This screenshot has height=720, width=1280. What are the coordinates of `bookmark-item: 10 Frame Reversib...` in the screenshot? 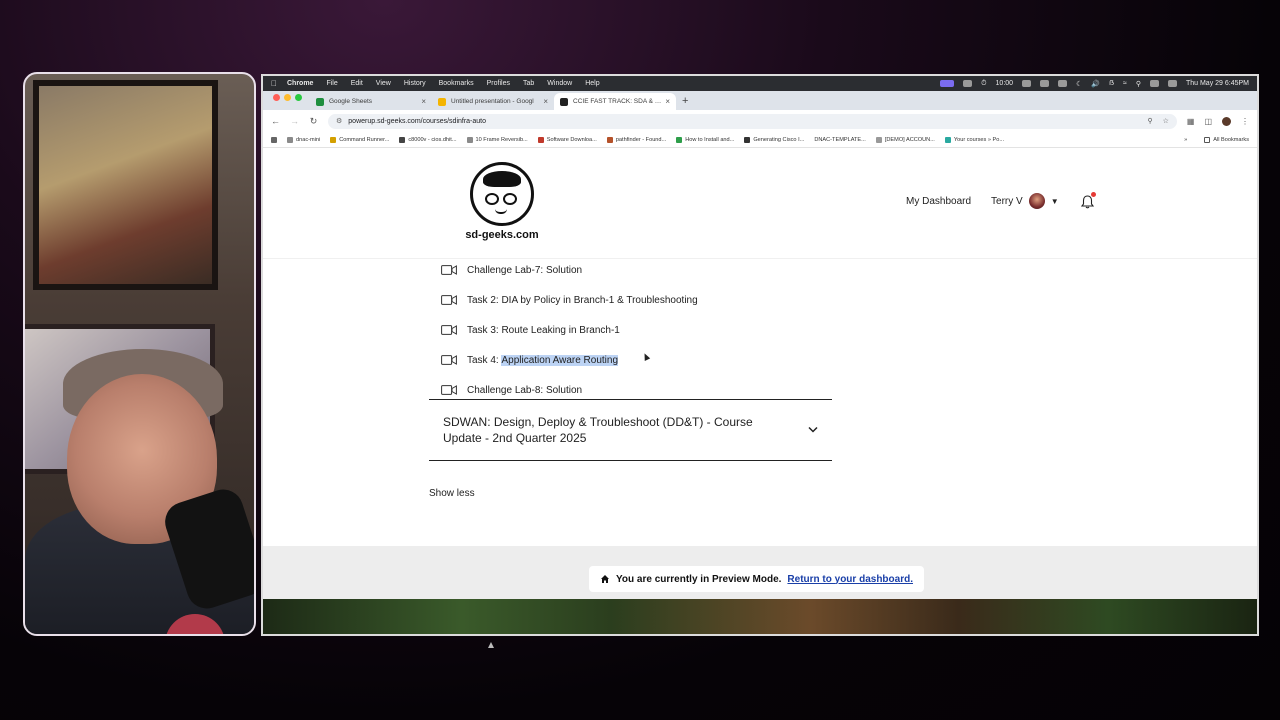 It's located at (497, 139).